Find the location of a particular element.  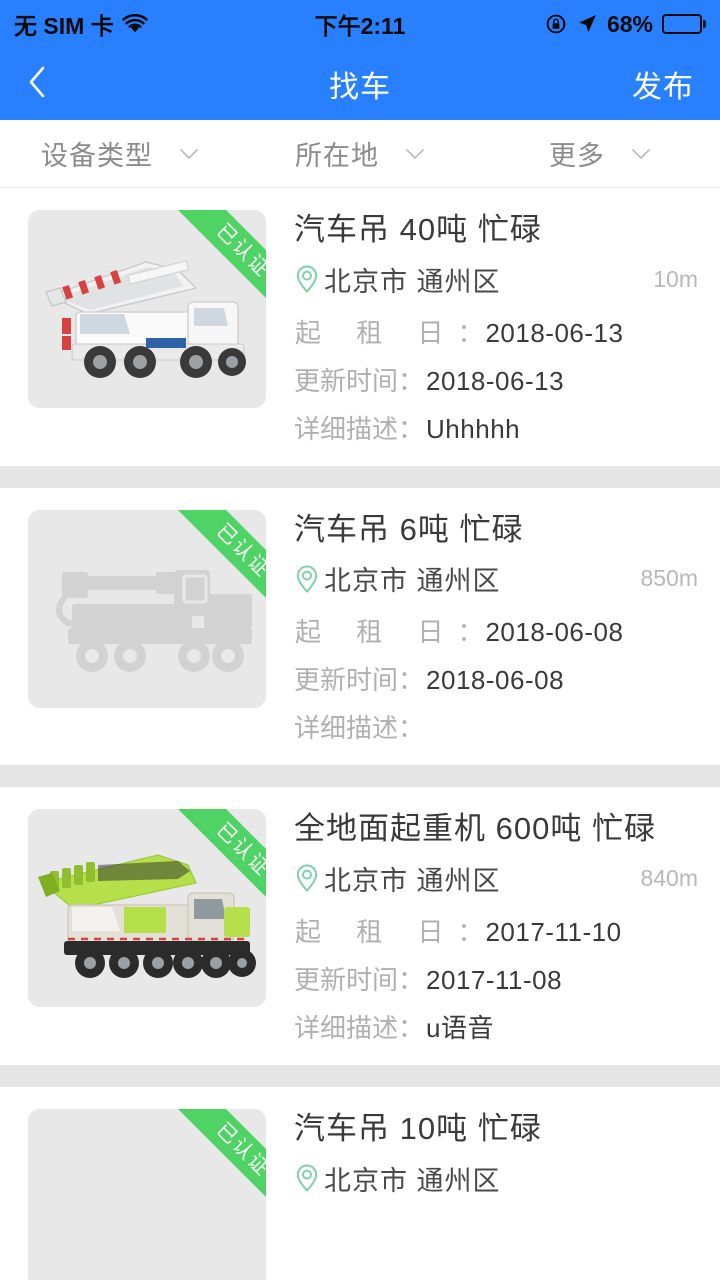

status-bar-left: 无 SIM 卡 is located at coordinates (81, 24).